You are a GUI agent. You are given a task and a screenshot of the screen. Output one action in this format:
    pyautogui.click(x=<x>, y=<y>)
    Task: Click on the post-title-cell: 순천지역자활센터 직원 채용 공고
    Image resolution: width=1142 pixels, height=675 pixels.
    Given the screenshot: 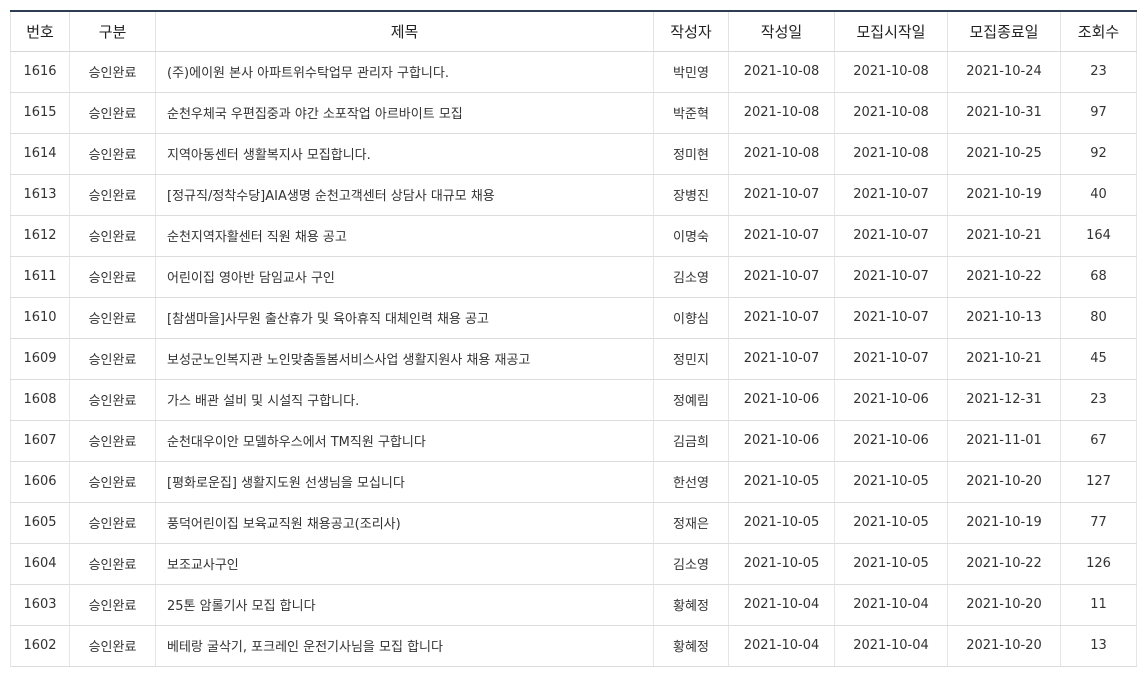 What is the action you would take?
    pyautogui.click(x=404, y=236)
    